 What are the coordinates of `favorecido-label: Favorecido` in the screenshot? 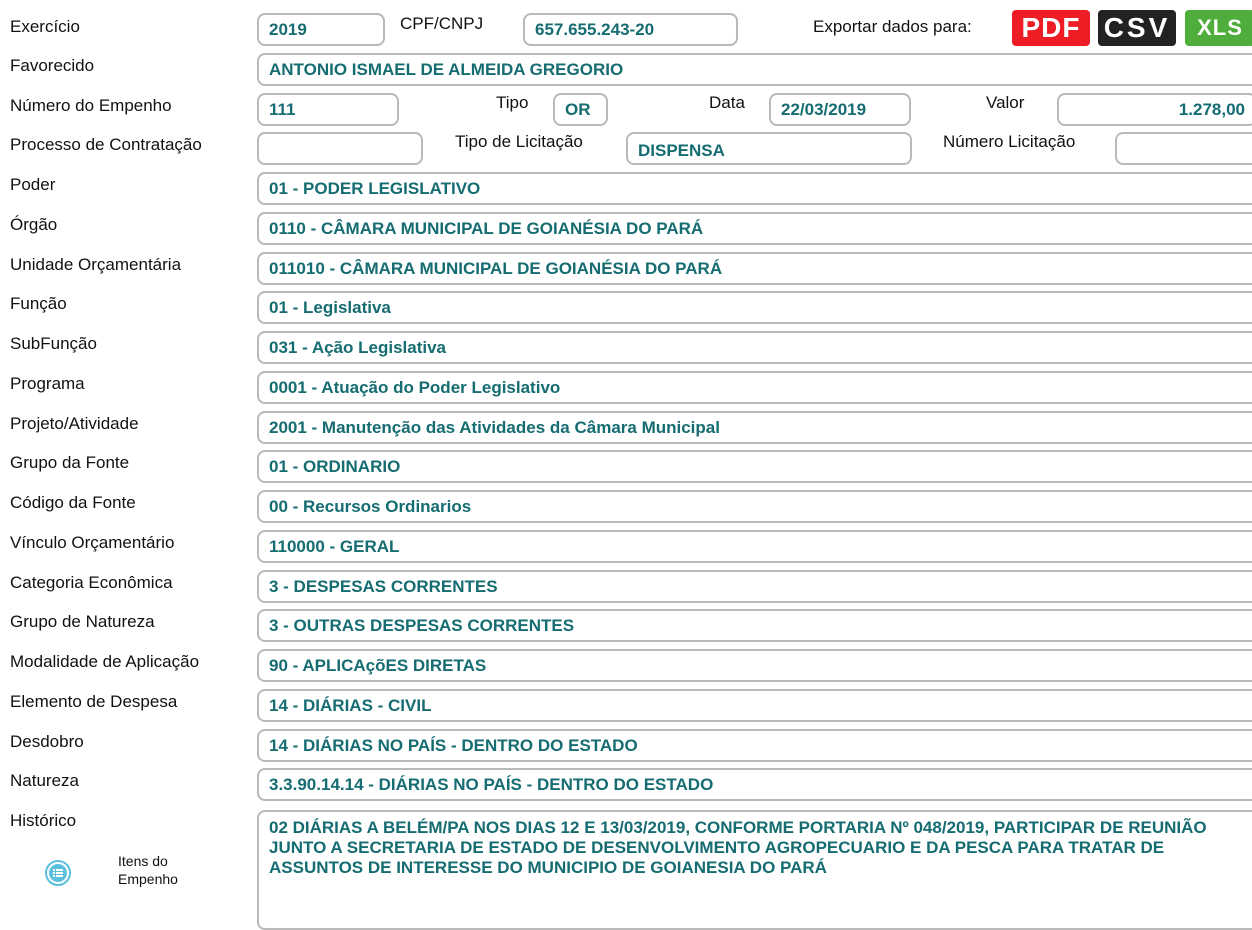 It's located at (52, 65).